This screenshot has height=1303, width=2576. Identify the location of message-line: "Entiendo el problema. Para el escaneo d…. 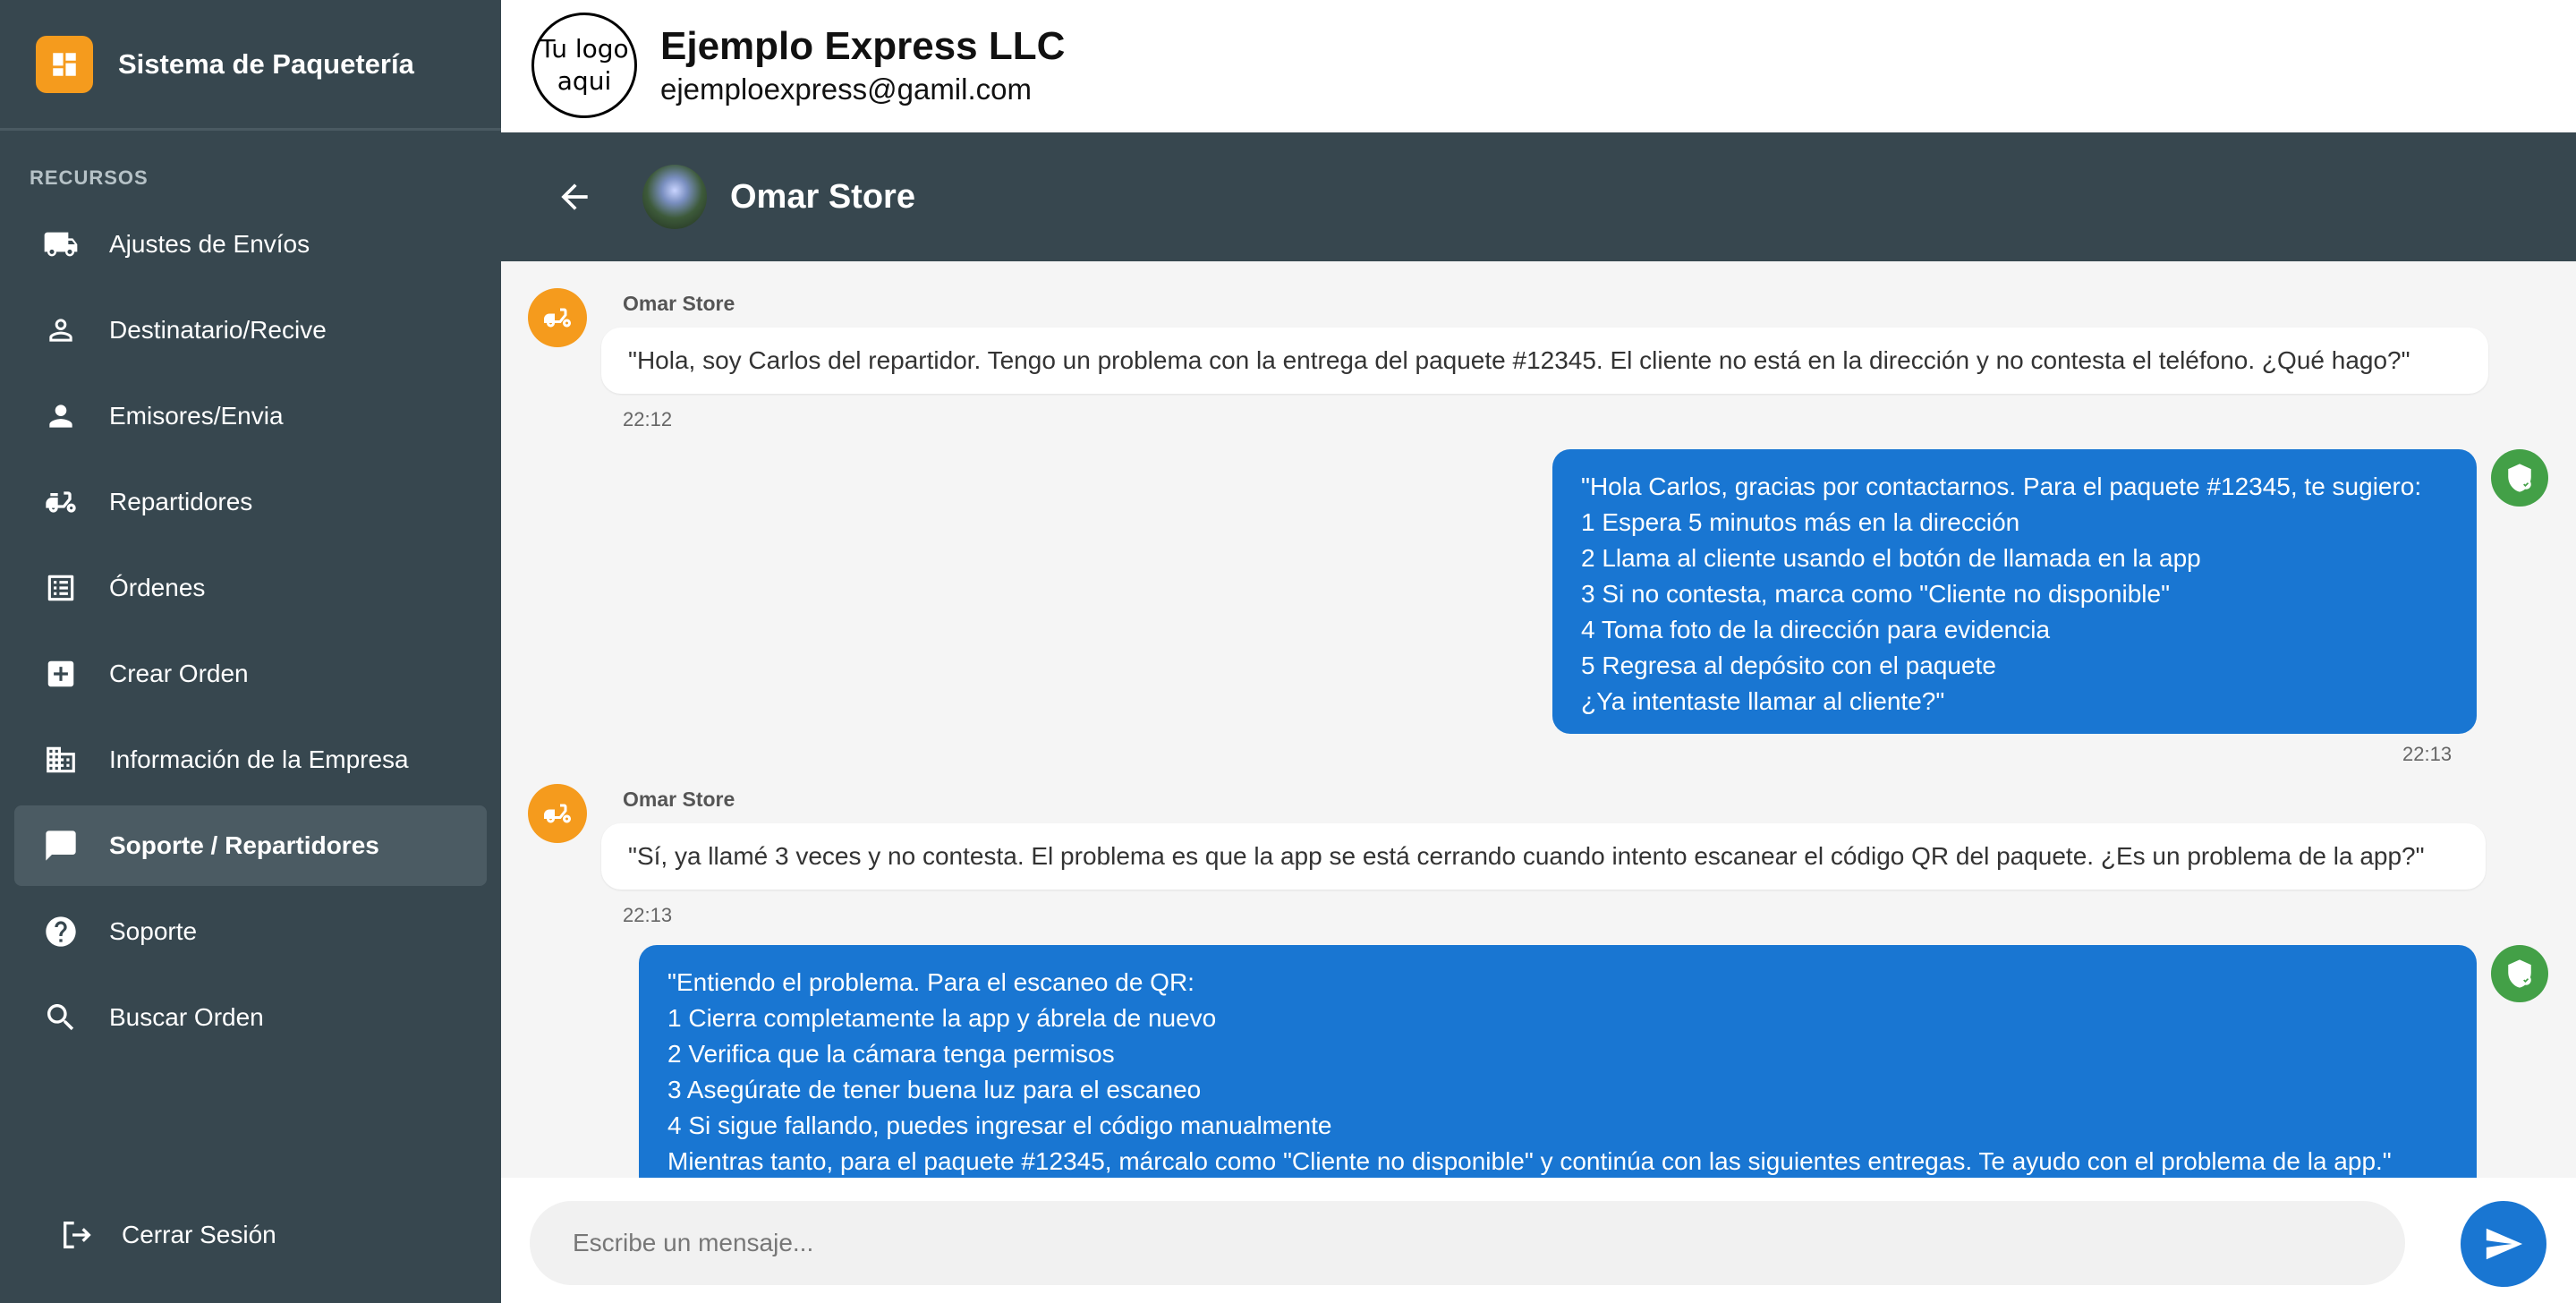
(930, 982).